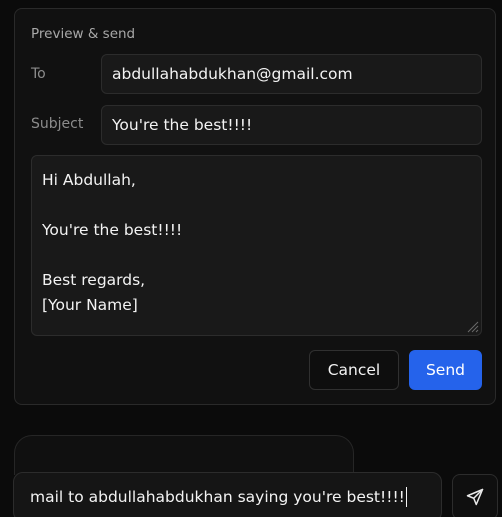 This screenshot has width=502, height=517. I want to click on text-caret, so click(406, 497).